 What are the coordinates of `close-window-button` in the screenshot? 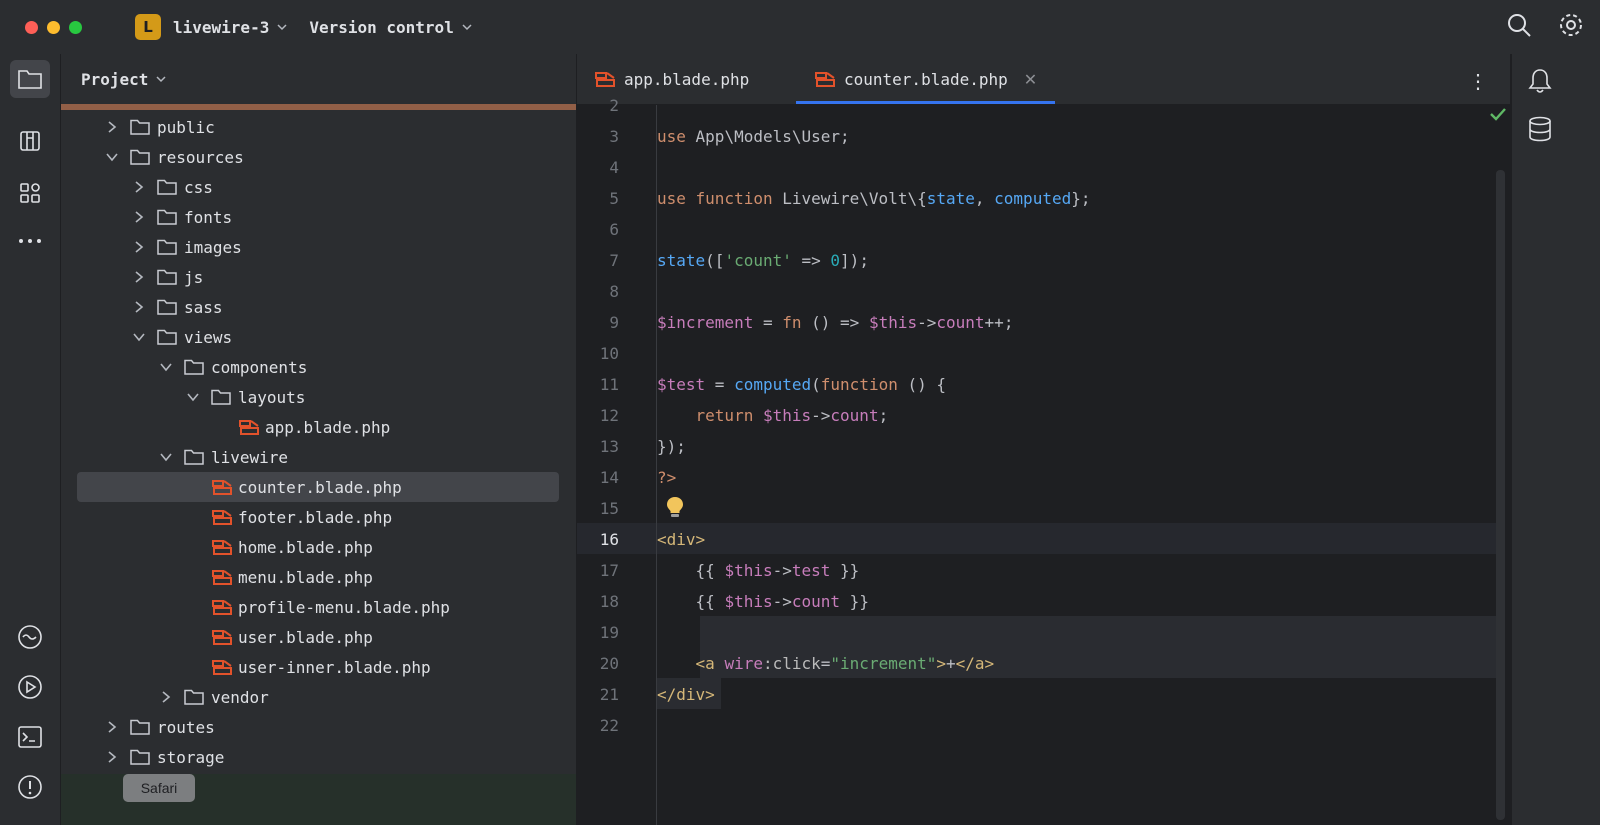 It's located at (31, 27).